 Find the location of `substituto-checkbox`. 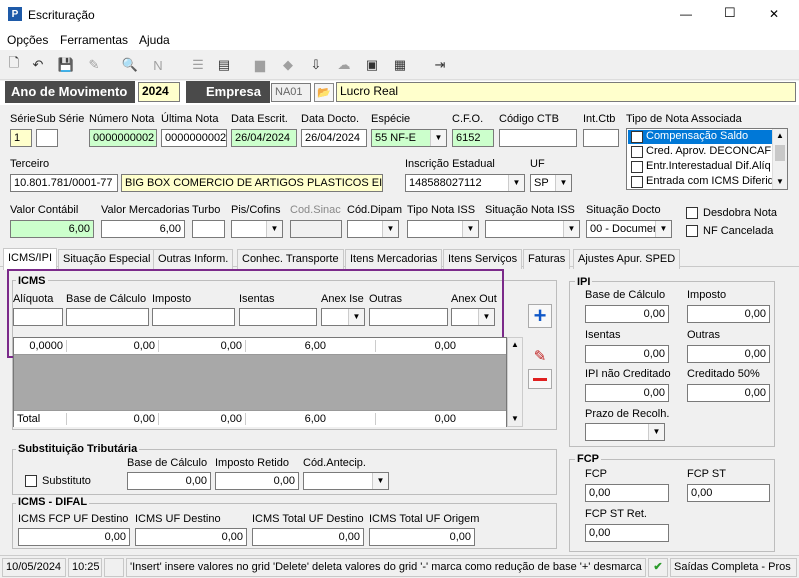

substituto-checkbox is located at coordinates (31, 481).